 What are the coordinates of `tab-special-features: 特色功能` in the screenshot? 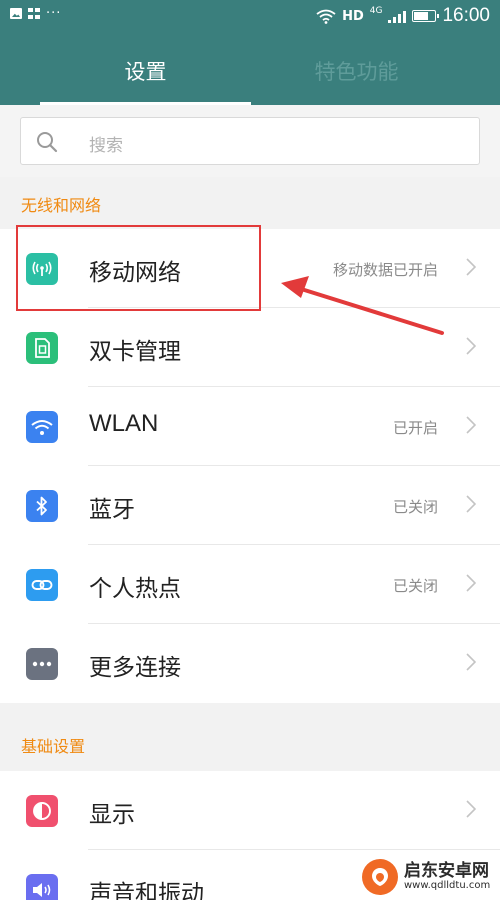 It's located at (356, 70).